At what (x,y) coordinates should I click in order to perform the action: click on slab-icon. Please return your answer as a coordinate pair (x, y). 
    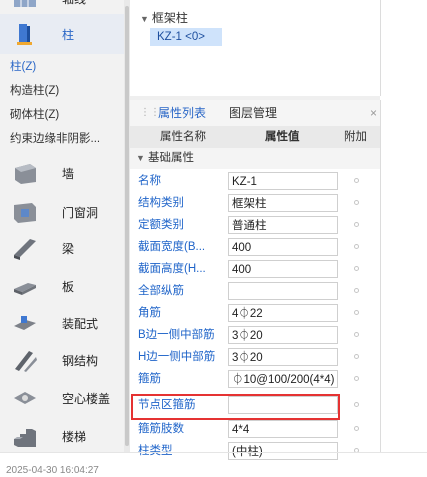
    Looking at the image, I should click on (25, 286).